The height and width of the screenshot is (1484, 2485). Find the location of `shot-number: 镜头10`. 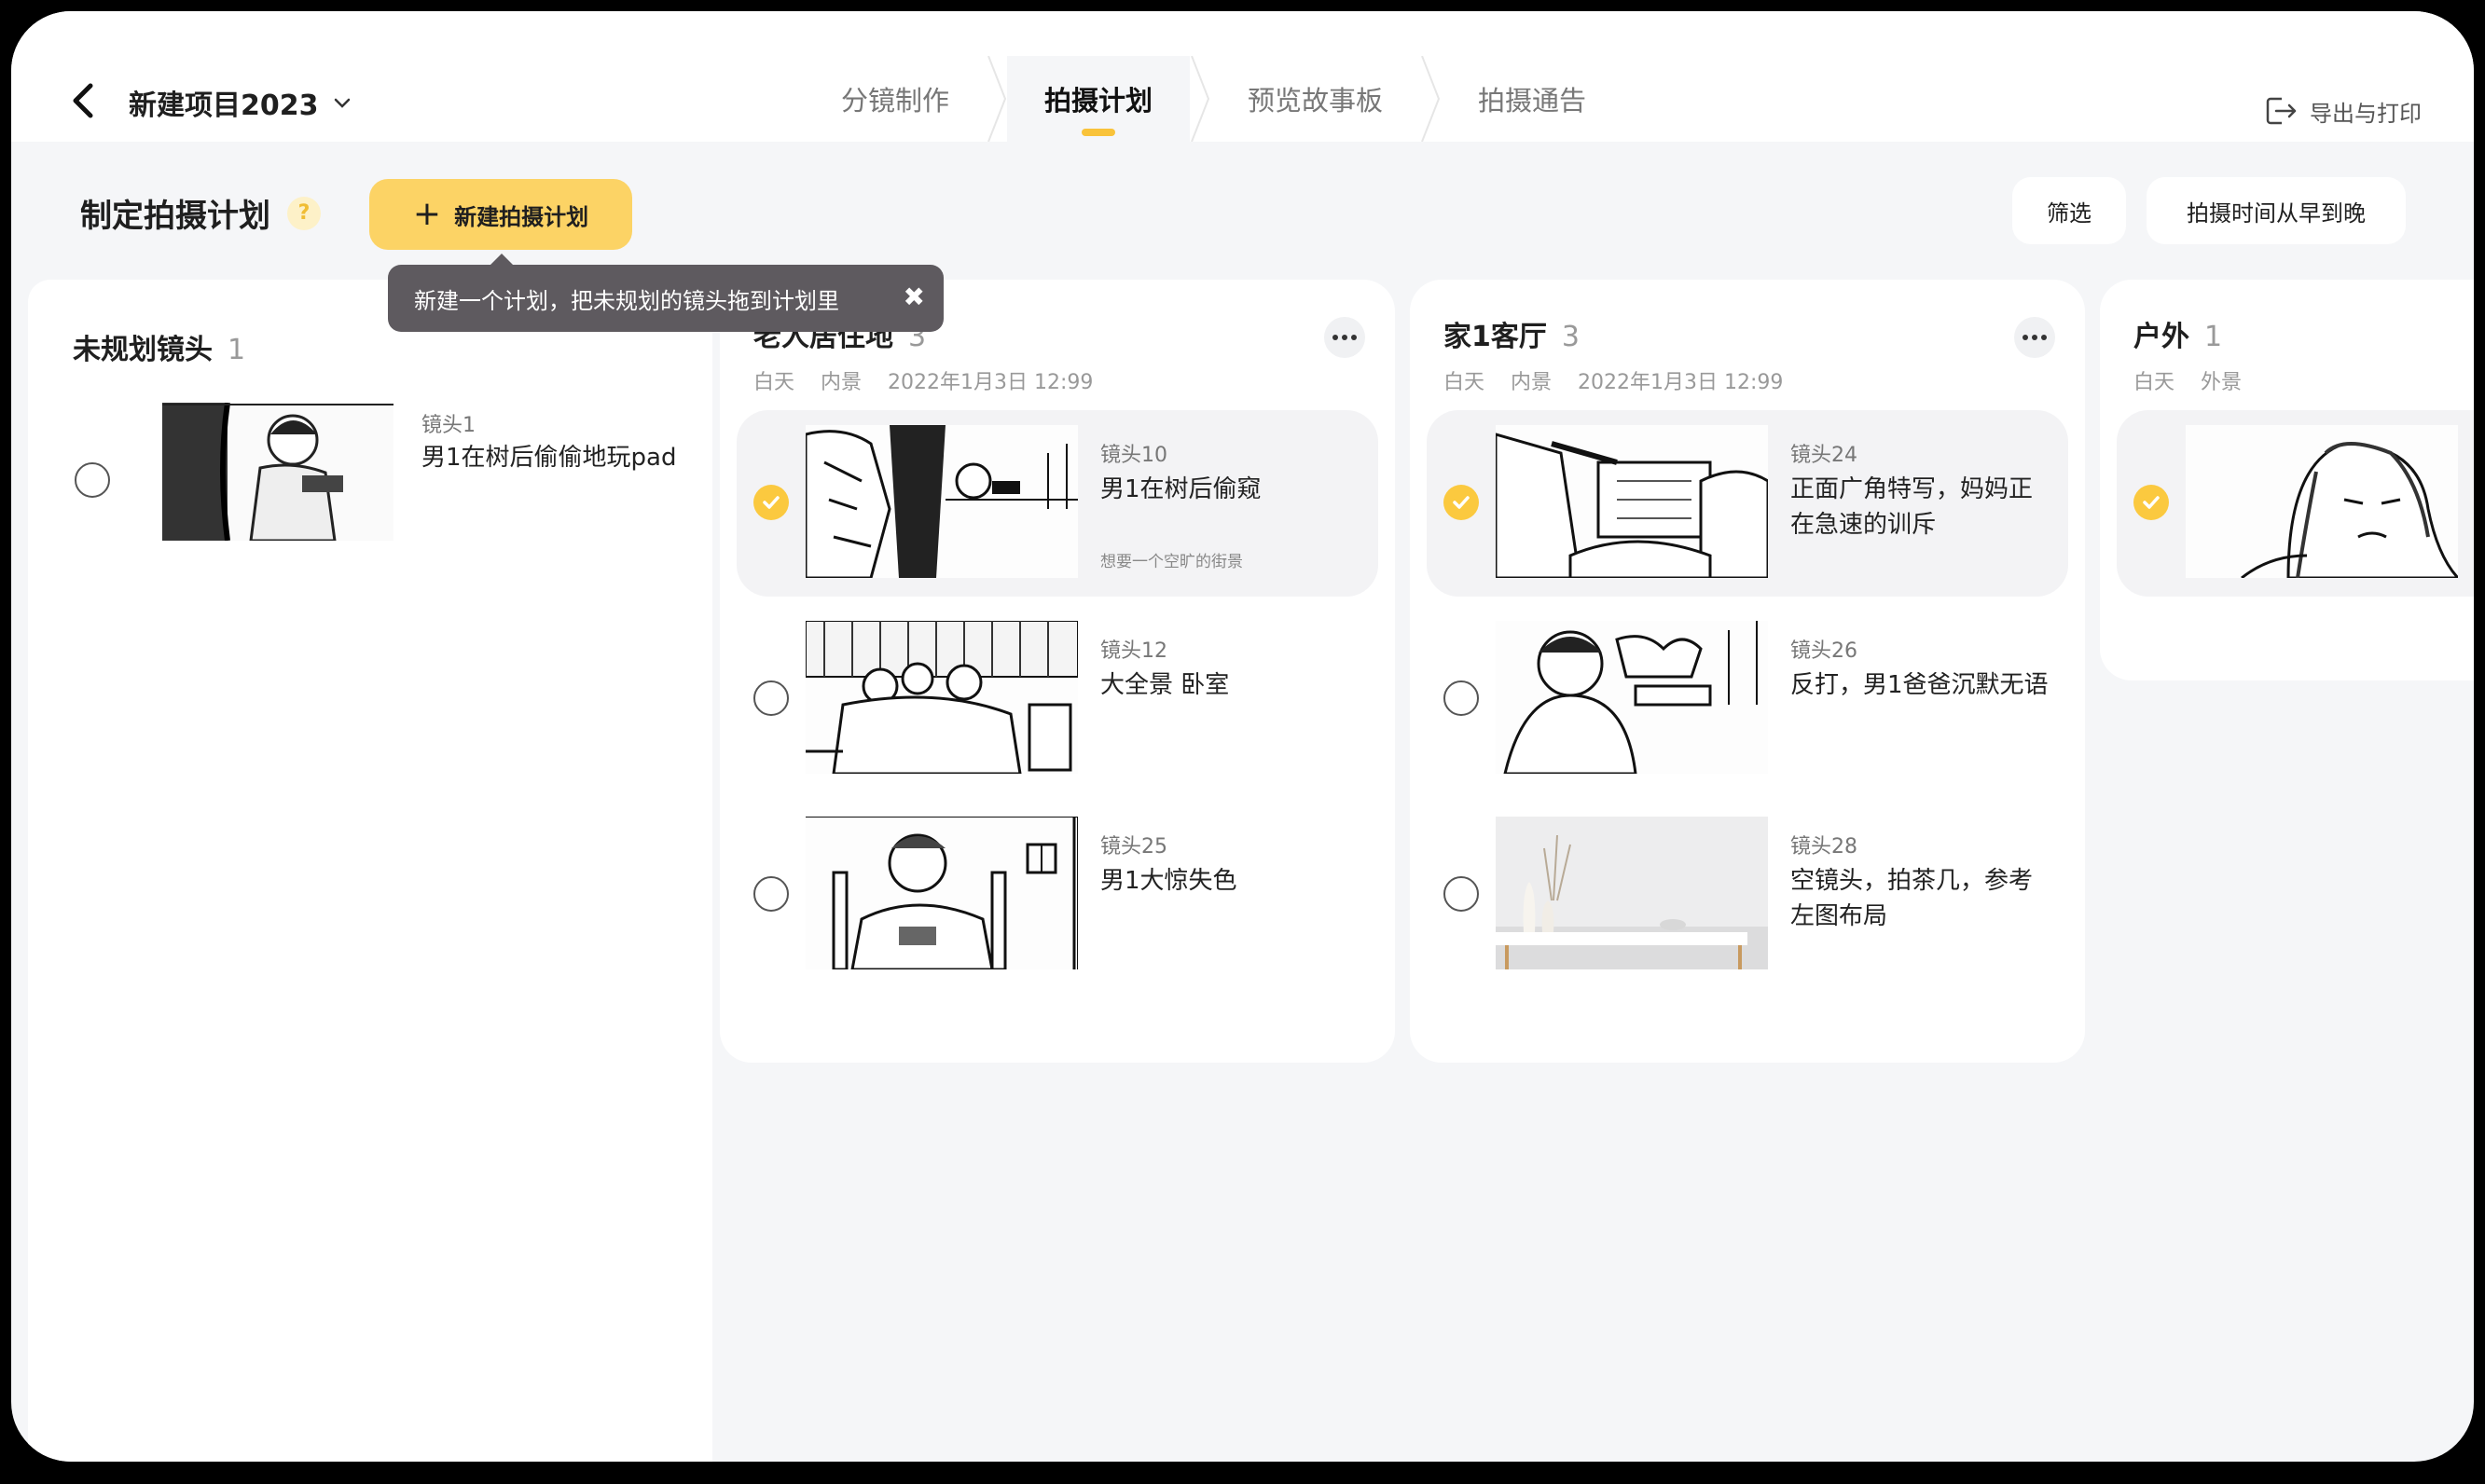

shot-number: 镜头10 is located at coordinates (1133, 455).